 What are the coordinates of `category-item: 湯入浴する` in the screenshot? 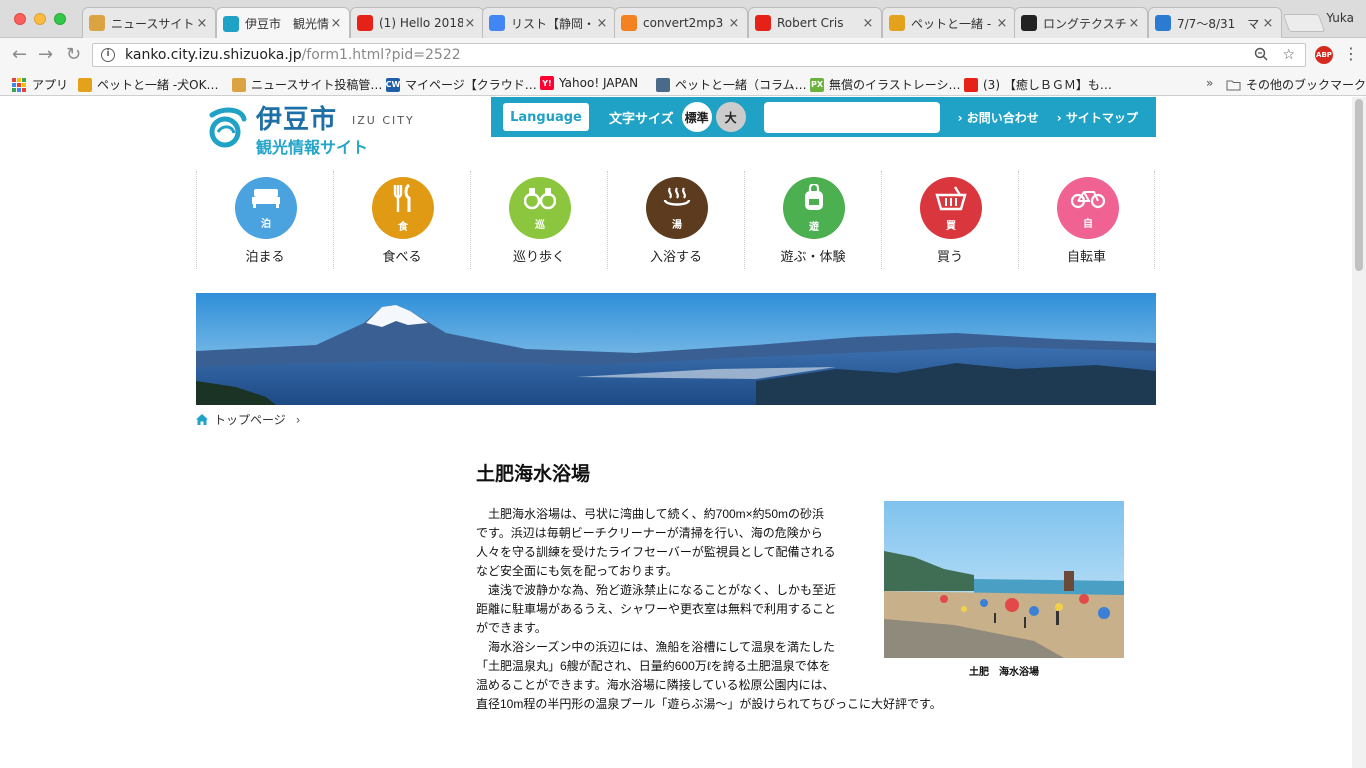 It's located at (675, 220).